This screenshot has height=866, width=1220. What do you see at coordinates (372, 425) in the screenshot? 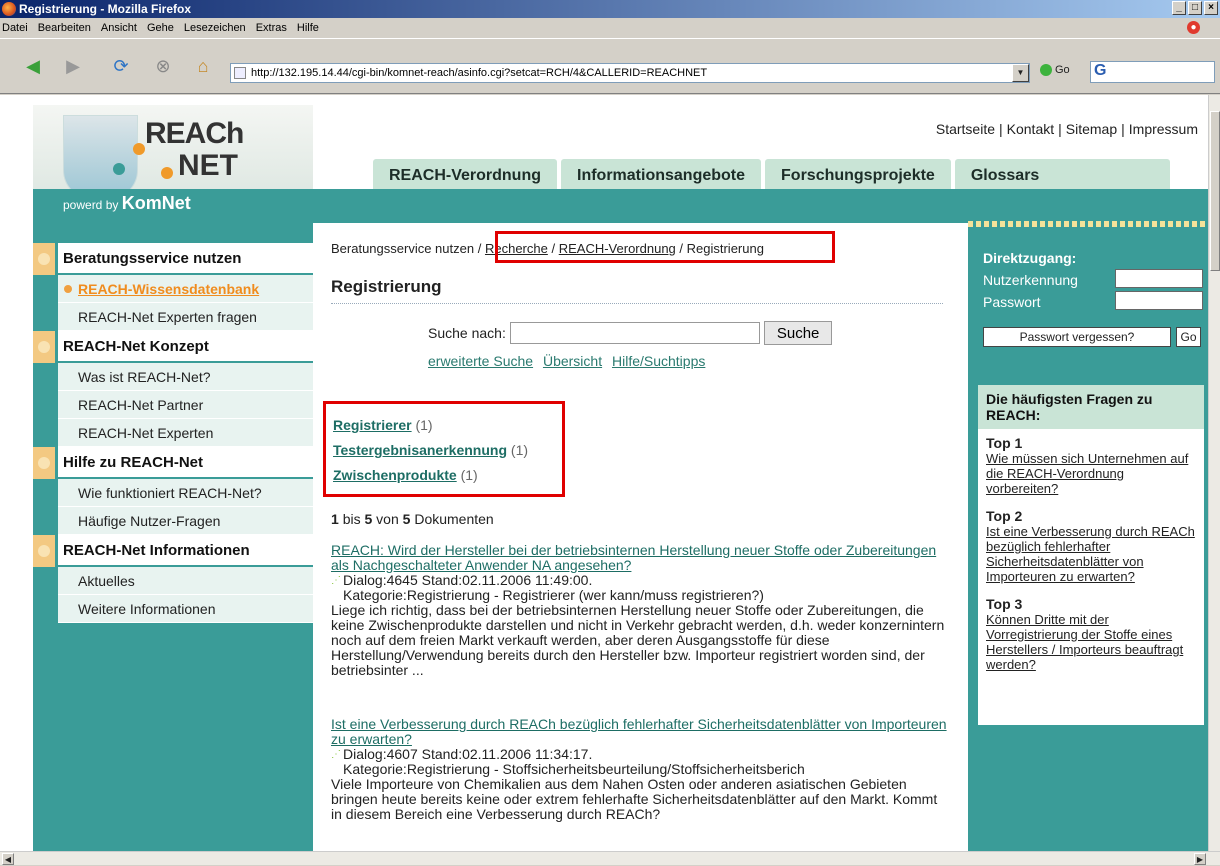
I see `category-registrierer: Registrierer` at bounding box center [372, 425].